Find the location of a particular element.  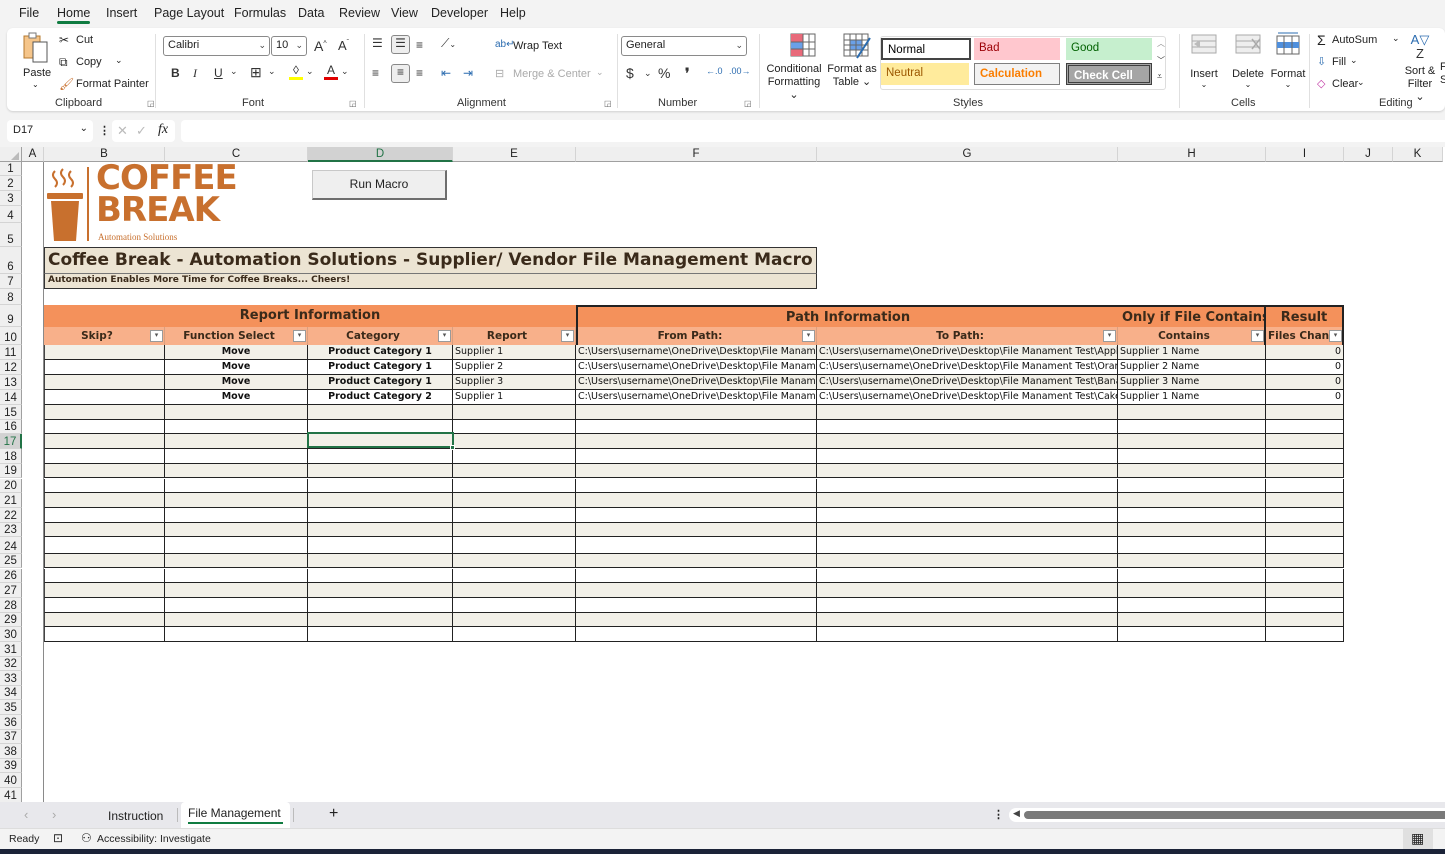

row-header-17: 17 is located at coordinates (11, 442).